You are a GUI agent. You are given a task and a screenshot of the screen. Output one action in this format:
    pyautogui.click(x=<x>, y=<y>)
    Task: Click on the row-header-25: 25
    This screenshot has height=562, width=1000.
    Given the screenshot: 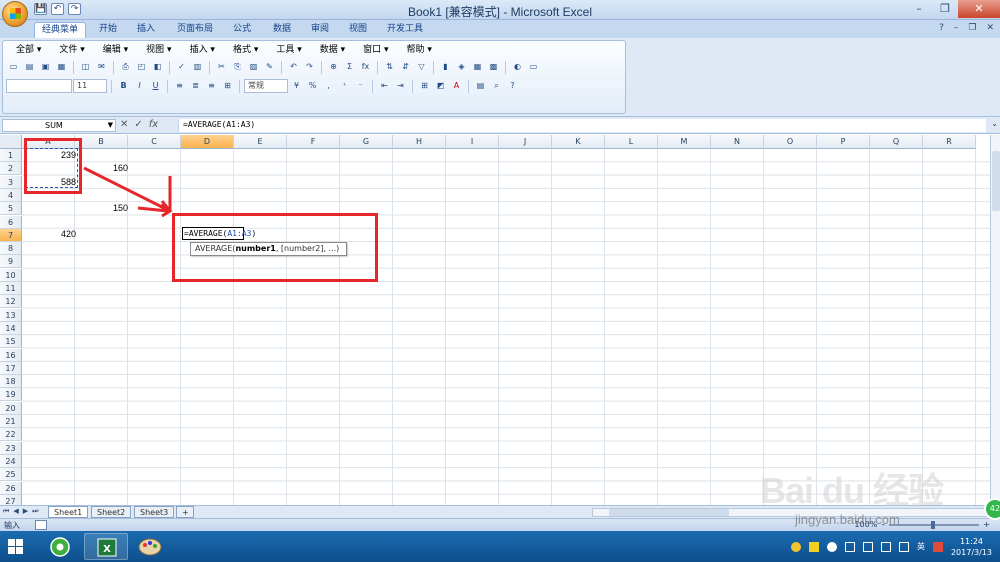 What is the action you would take?
    pyautogui.click(x=11, y=475)
    